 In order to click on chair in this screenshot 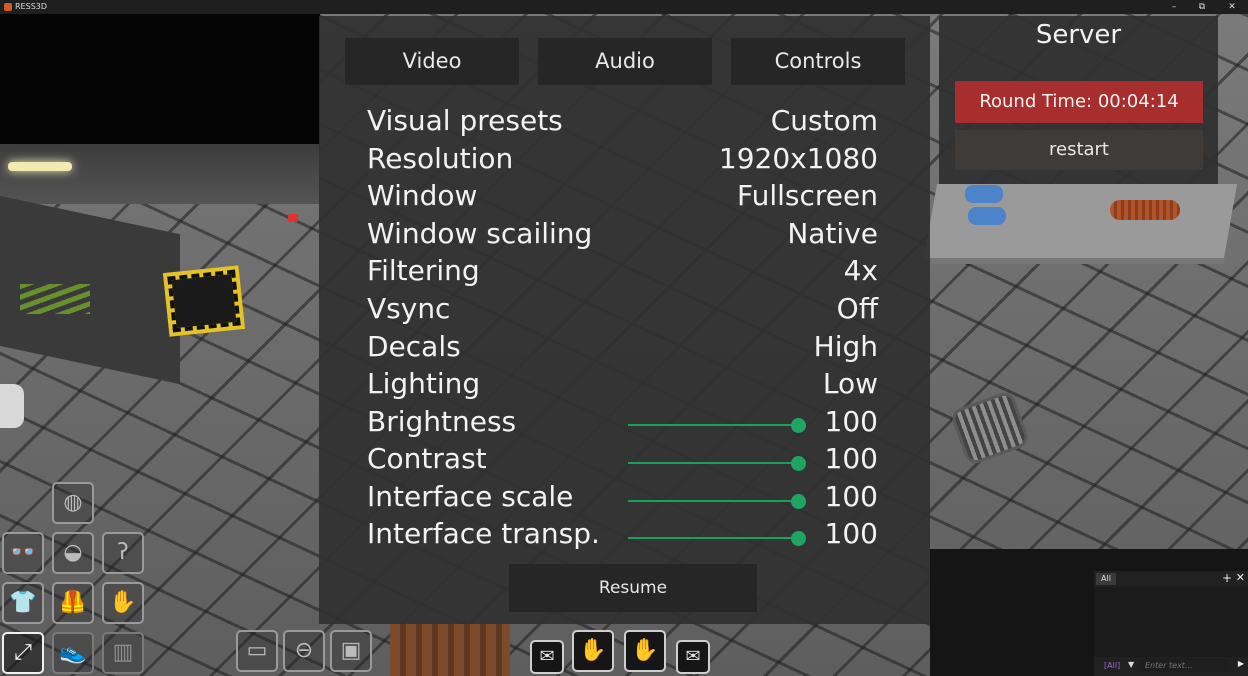, I will do `click(12, 406)`.